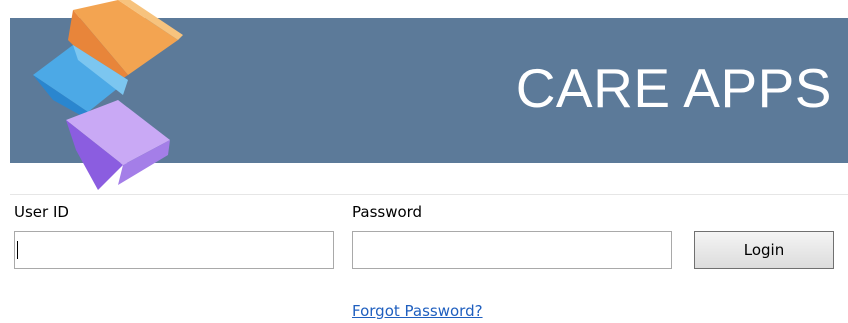 Image resolution: width=848 pixels, height=323 pixels. I want to click on password-label: Password, so click(387, 212).